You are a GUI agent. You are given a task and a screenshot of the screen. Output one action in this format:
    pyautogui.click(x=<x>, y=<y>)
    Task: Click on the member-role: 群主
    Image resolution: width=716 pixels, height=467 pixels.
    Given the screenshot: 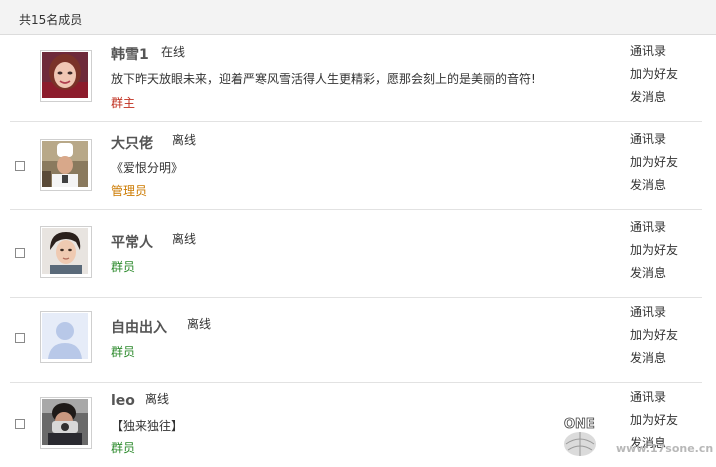 What is the action you would take?
    pyautogui.click(x=123, y=103)
    